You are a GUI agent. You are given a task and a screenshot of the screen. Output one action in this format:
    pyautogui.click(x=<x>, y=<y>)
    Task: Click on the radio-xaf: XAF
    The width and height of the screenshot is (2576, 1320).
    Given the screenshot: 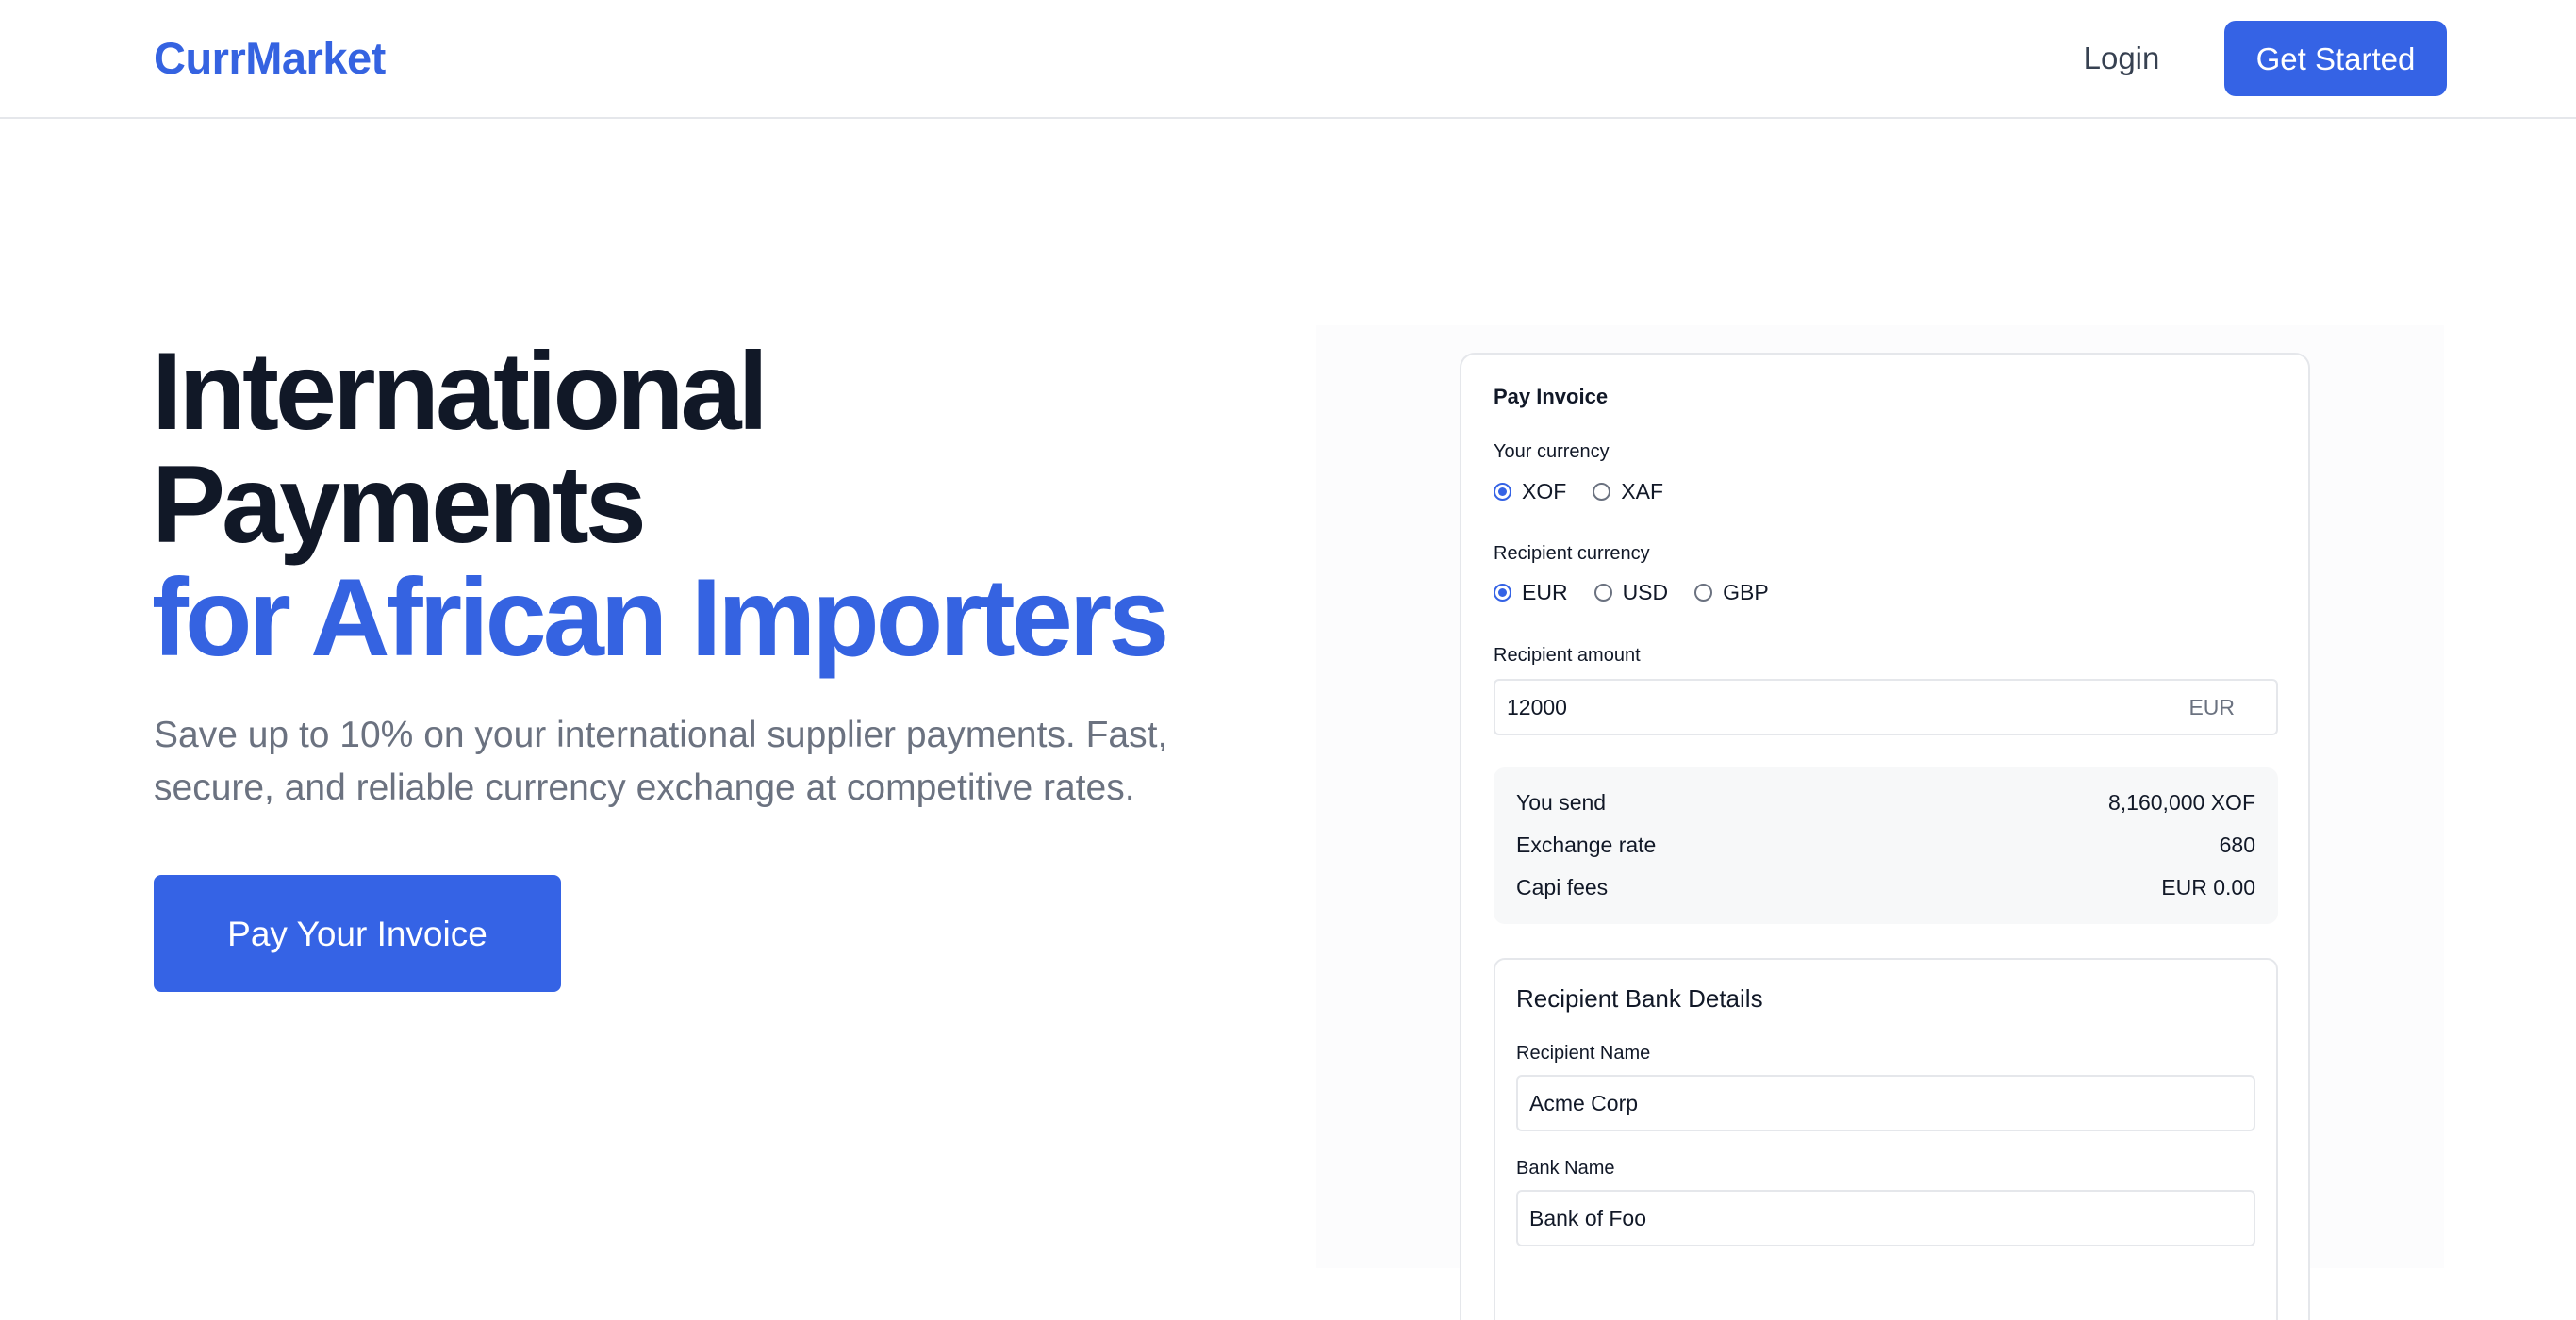 What is the action you would take?
    pyautogui.click(x=1628, y=491)
    